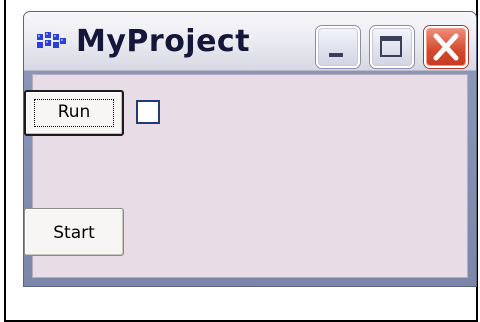  What do you see at coordinates (148, 112) in the screenshot?
I see `run-checkbox` at bounding box center [148, 112].